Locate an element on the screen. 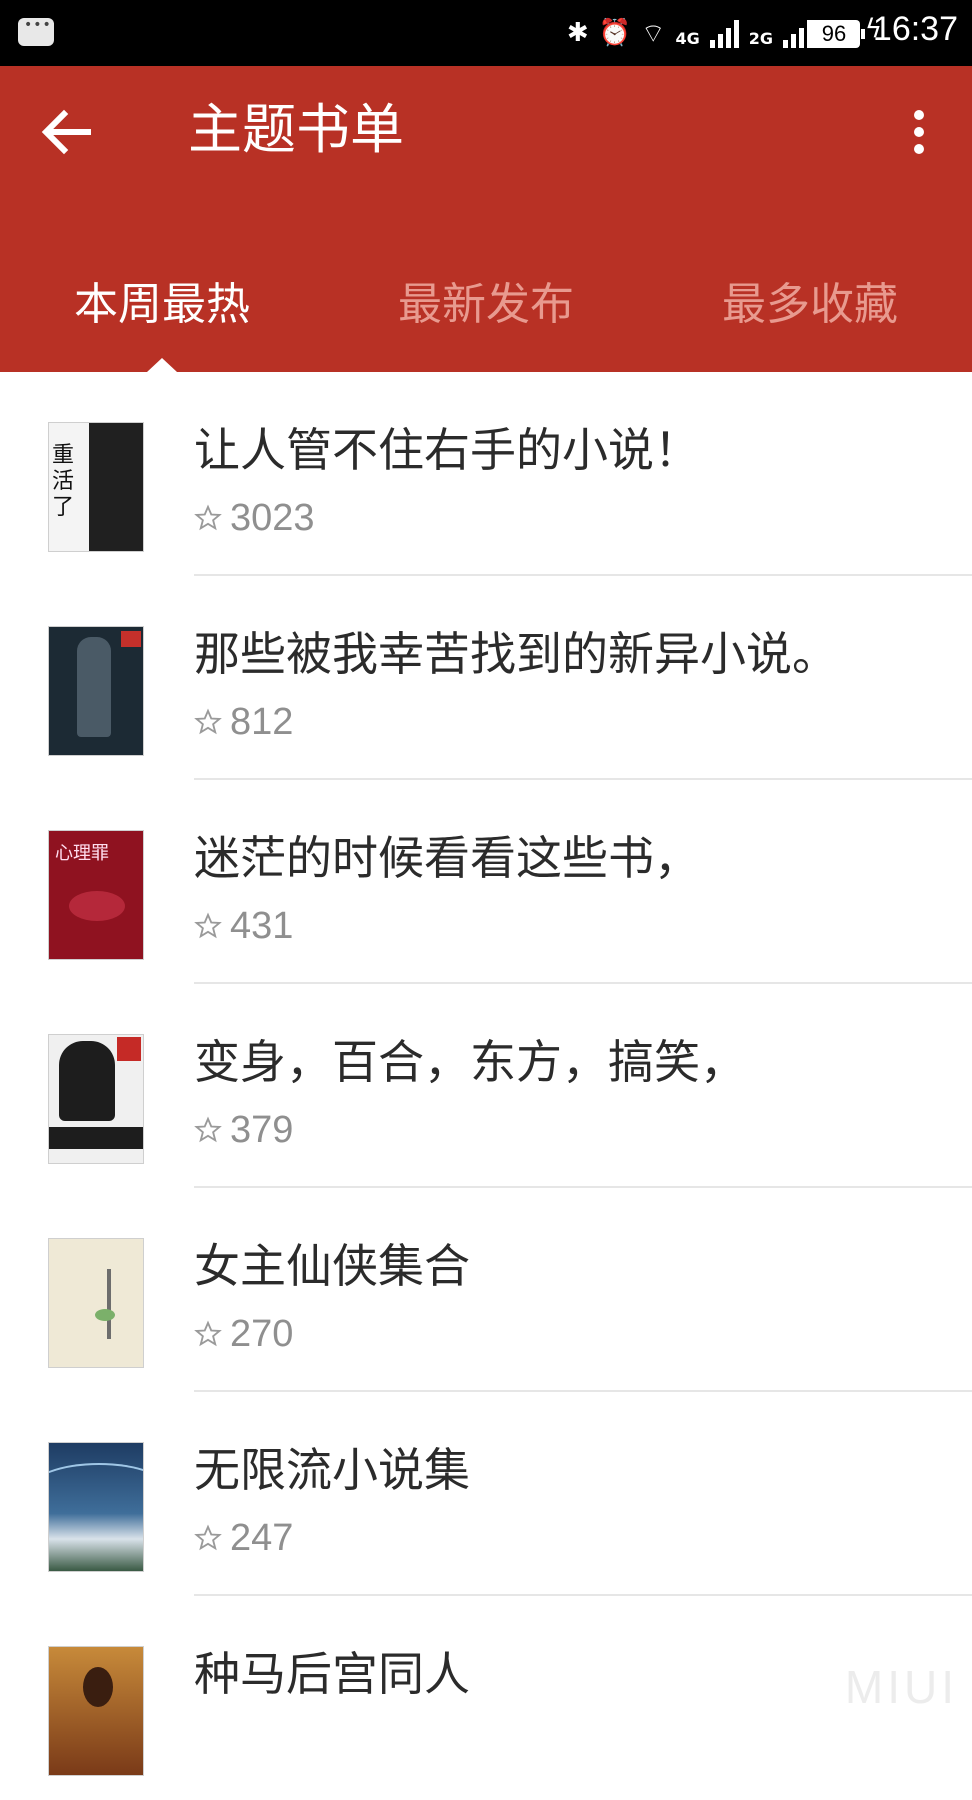 This screenshot has height=1800, width=972. back-button is located at coordinates (68, 132).